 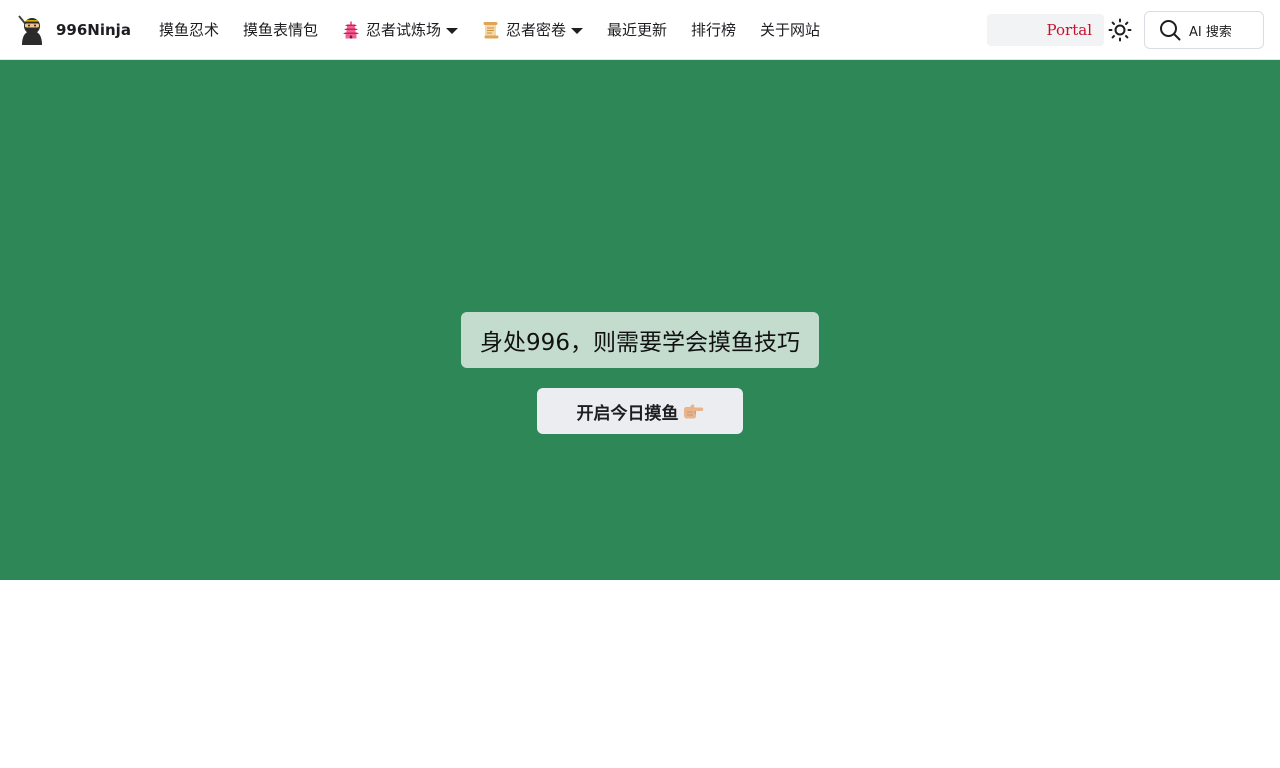 What do you see at coordinates (93, 29) in the screenshot?
I see `brand-title: 996Ninja` at bounding box center [93, 29].